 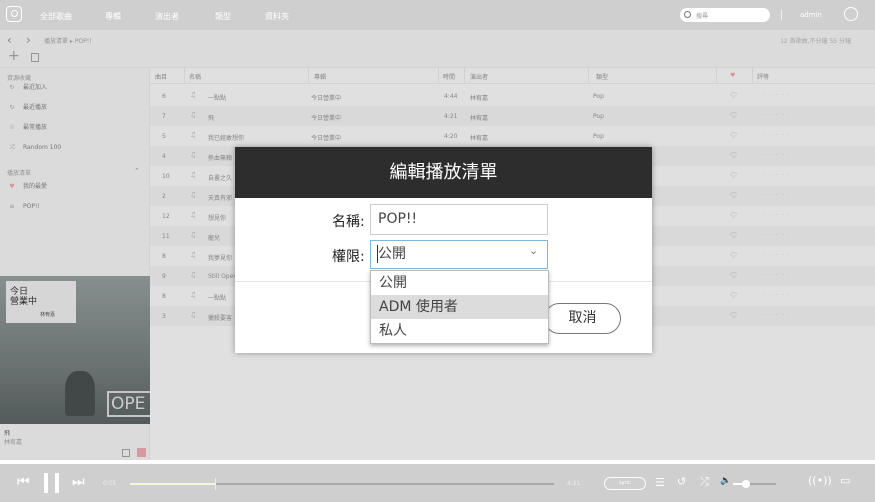 I want to click on elapsed-time: 0:01, so click(x=110, y=483).